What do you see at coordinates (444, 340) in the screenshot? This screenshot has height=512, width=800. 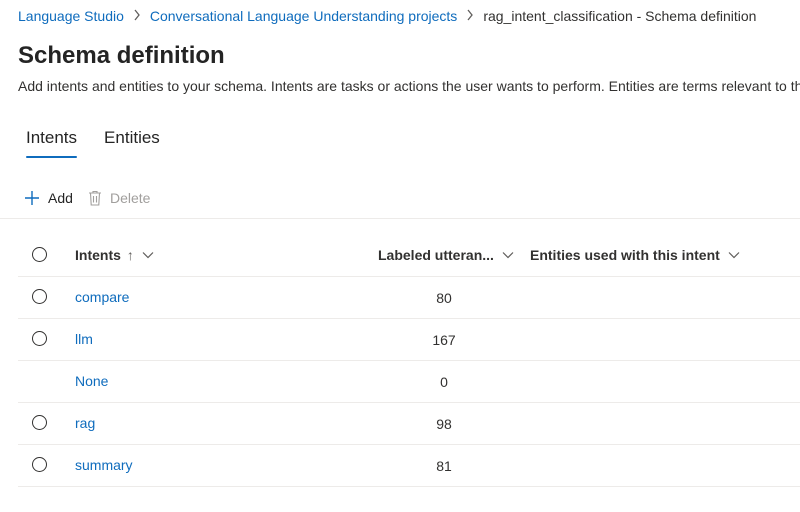 I see `labeled-utterances-count: 167` at bounding box center [444, 340].